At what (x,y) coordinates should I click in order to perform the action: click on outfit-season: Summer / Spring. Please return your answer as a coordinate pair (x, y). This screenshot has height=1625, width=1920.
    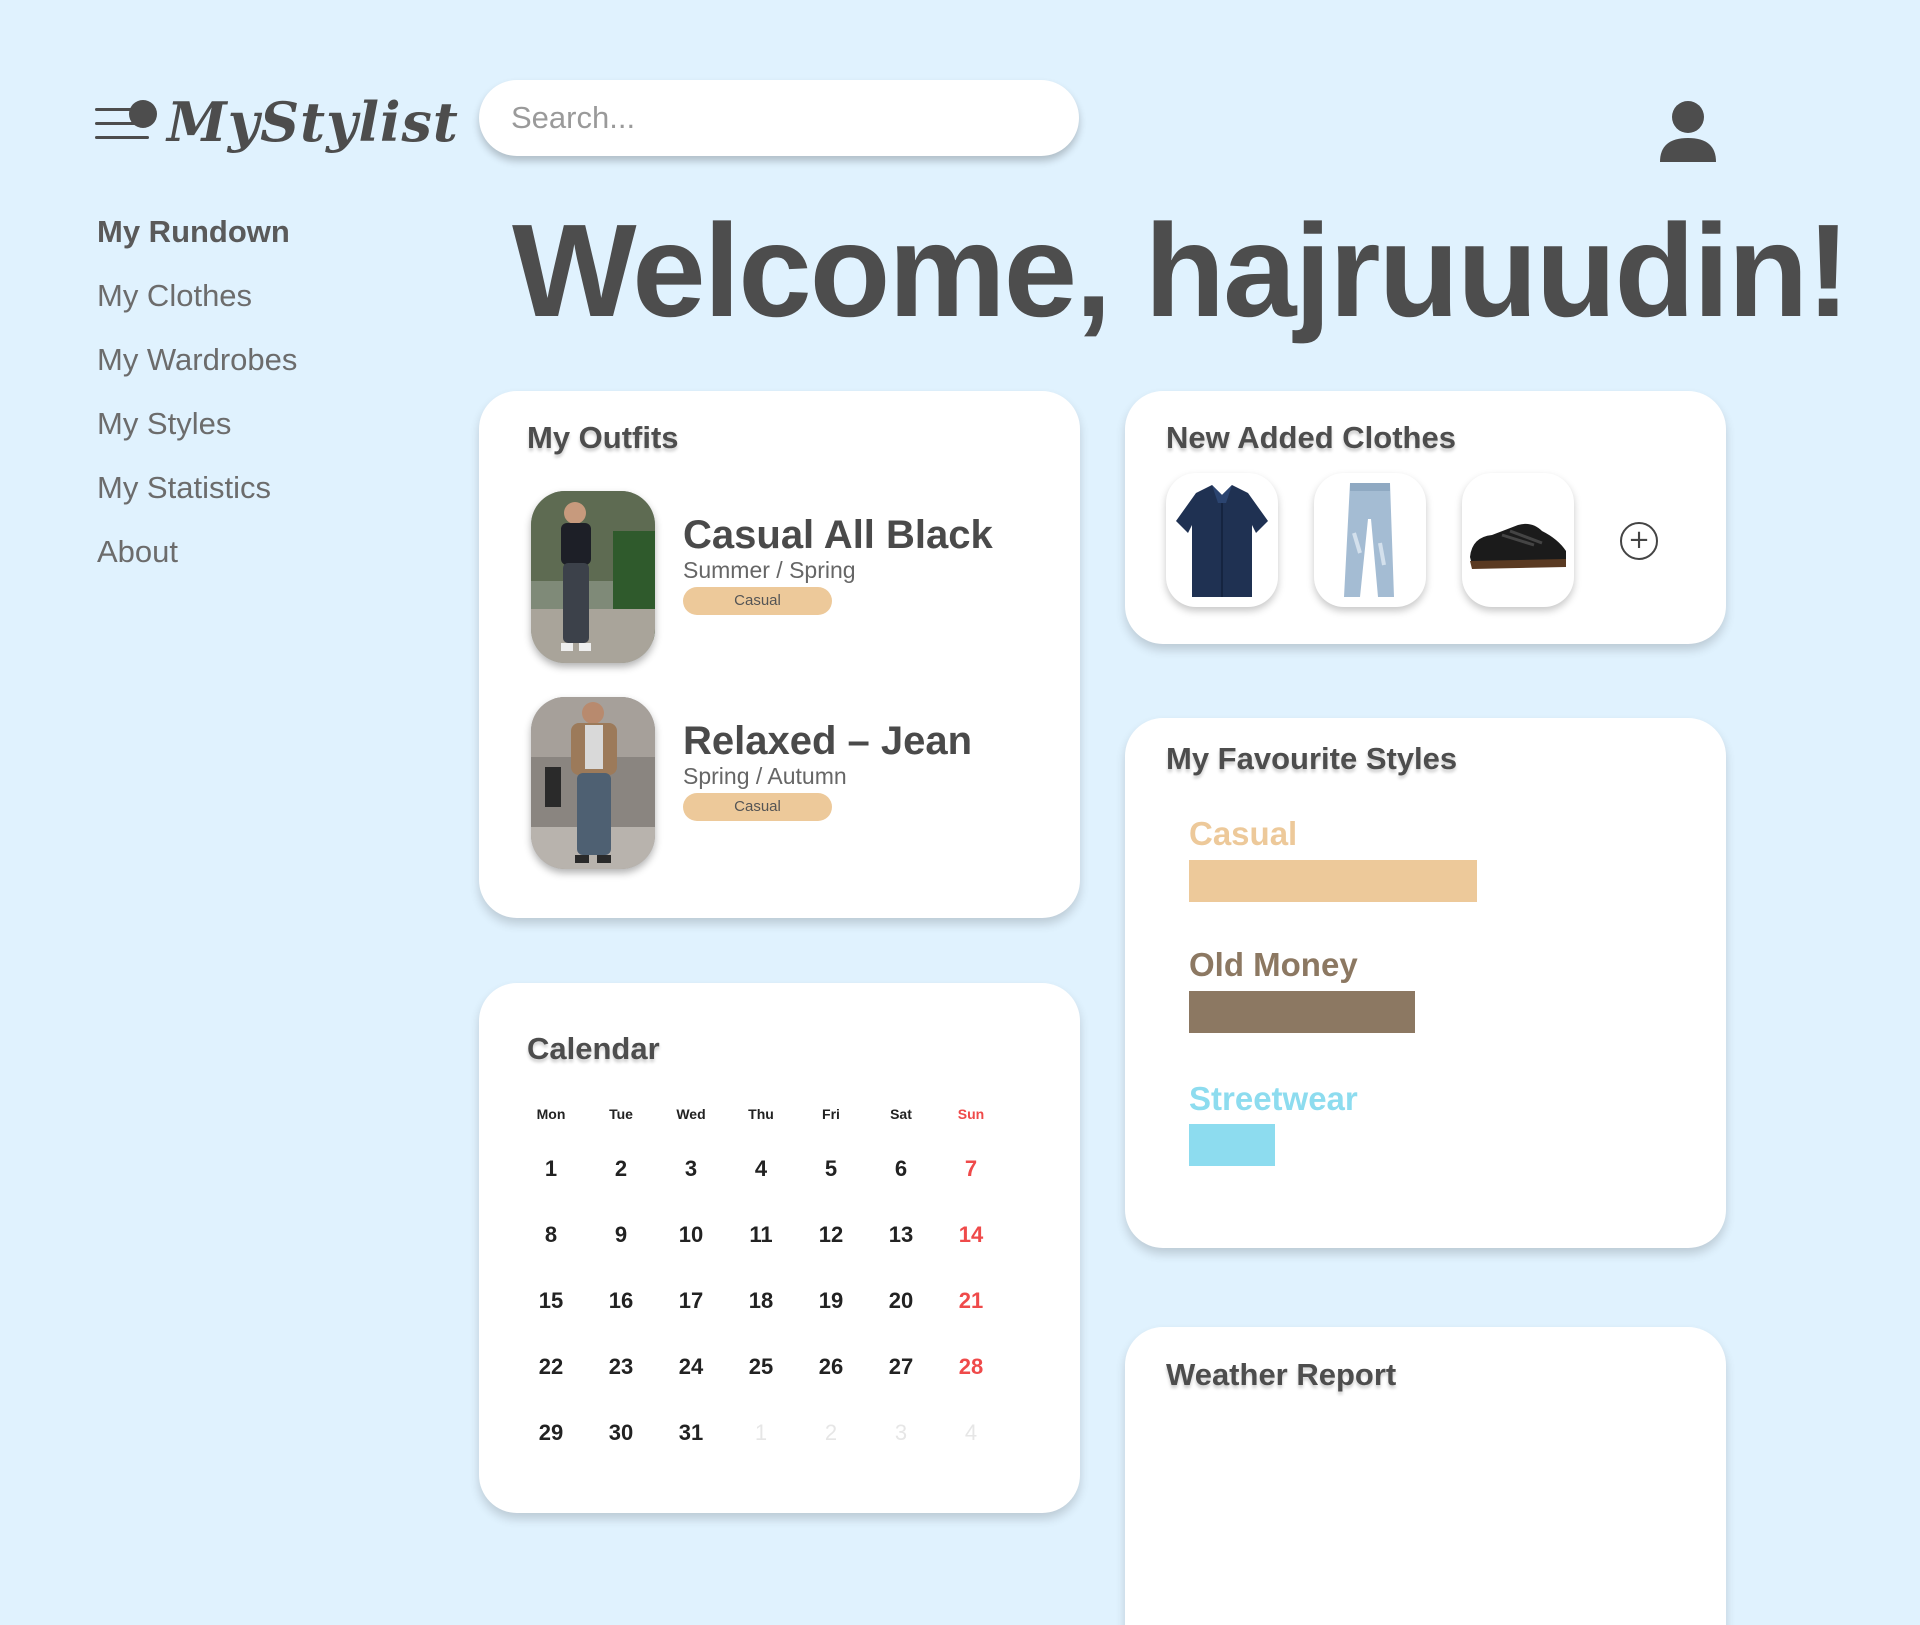
    Looking at the image, I should click on (769, 570).